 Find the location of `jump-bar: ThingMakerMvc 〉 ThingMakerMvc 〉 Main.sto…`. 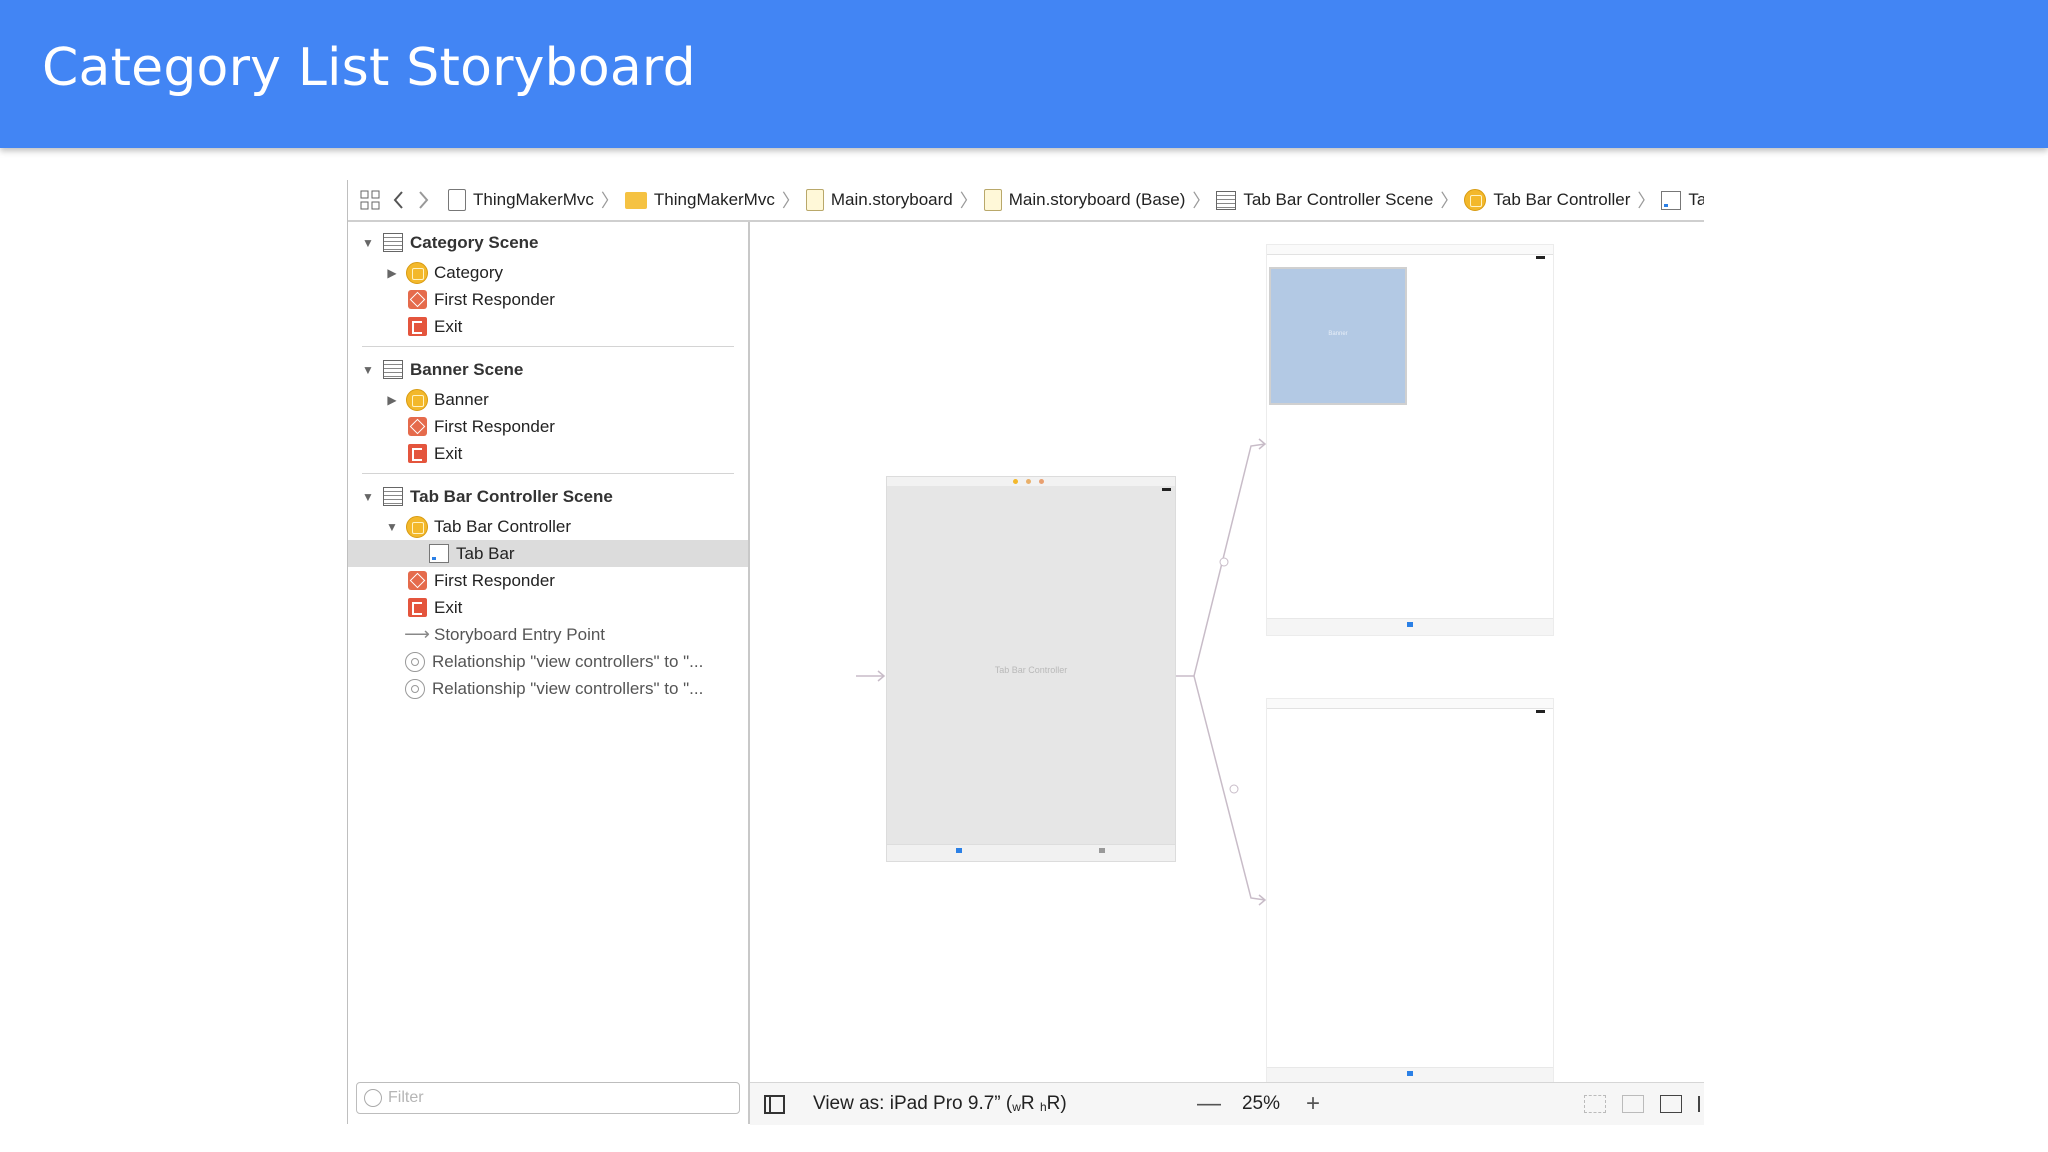

jump-bar: ThingMakerMvc 〉 ThingMakerMvc 〉 Main.sto… is located at coordinates (1026, 201).